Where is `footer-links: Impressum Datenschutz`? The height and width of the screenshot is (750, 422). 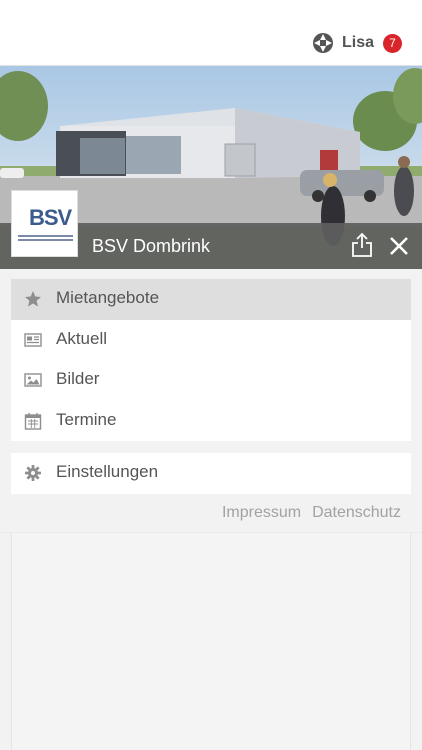 footer-links: Impressum Datenschutz is located at coordinates (311, 513).